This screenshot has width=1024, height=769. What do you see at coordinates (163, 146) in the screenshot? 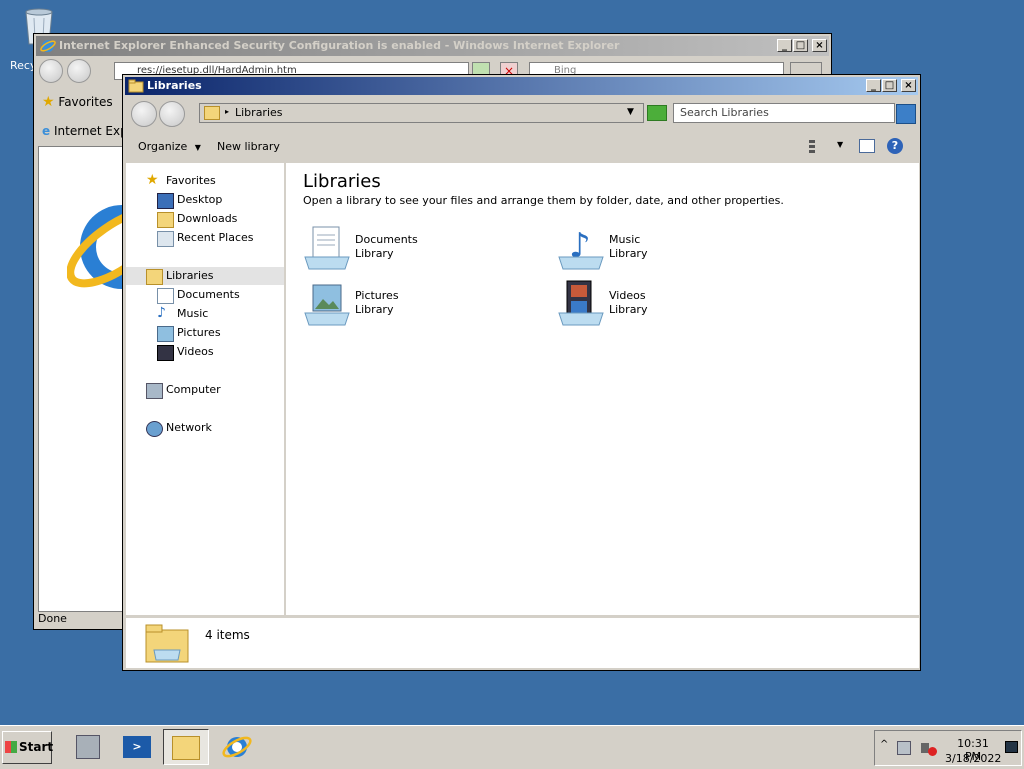
I see `organize-label: Organize` at bounding box center [163, 146].